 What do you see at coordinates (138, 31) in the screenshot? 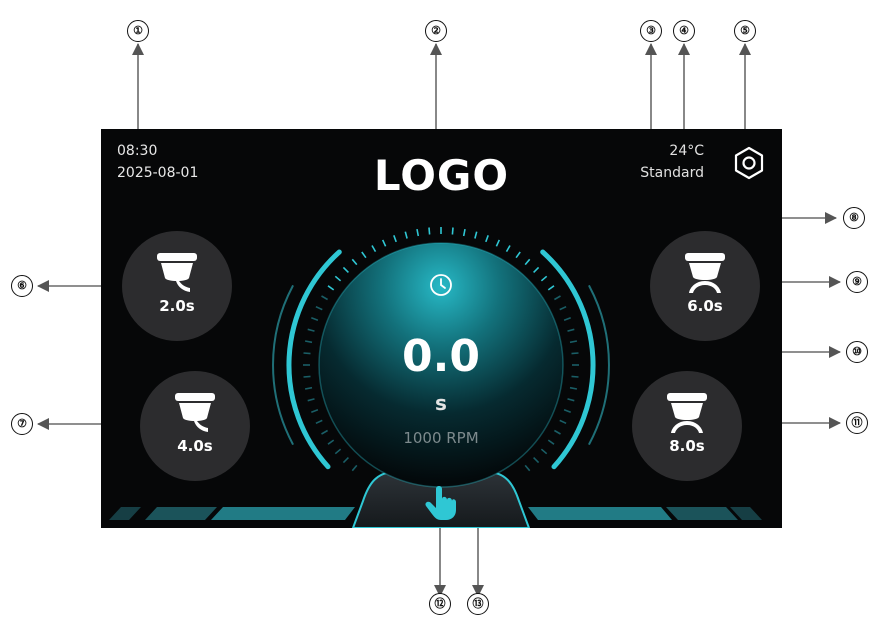
I see `callout-1: ①` at bounding box center [138, 31].